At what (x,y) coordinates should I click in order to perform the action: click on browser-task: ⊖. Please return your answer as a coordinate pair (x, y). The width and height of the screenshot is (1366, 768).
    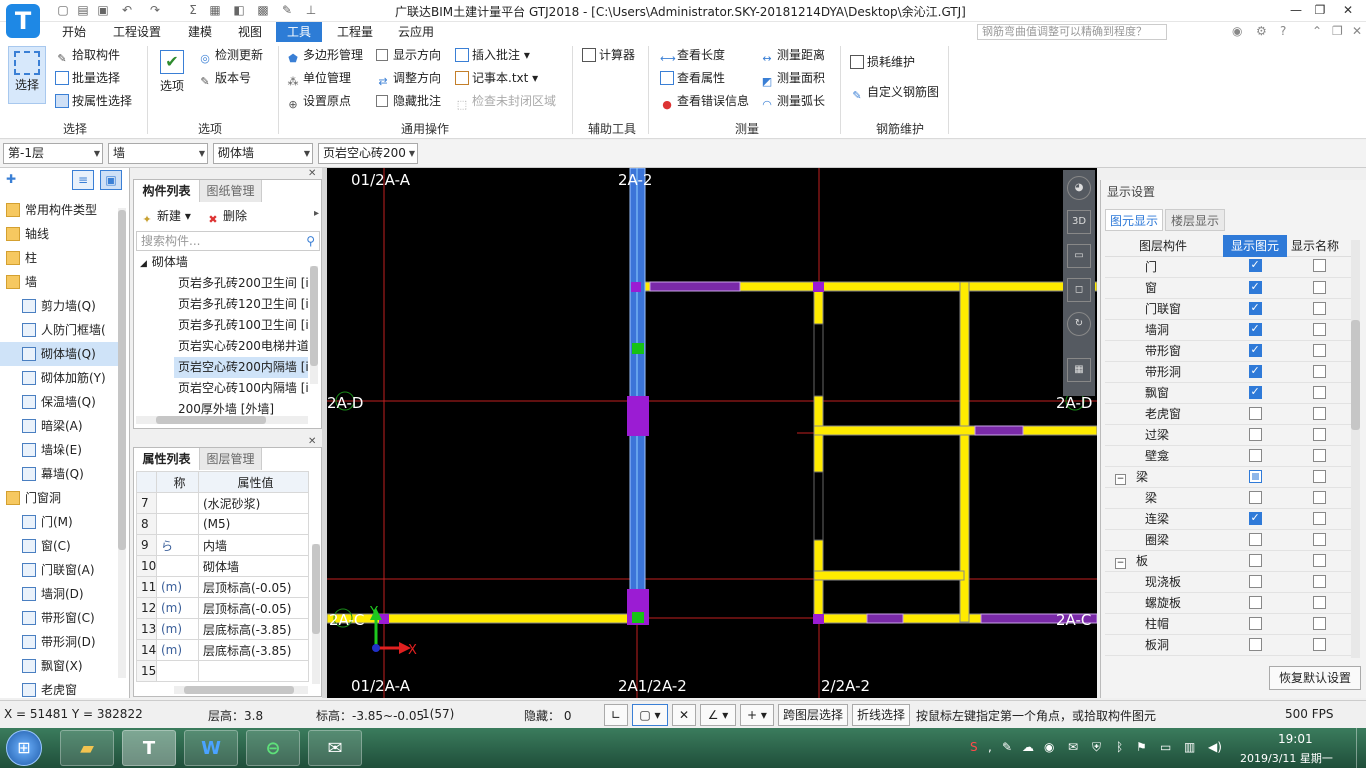
    Looking at the image, I should click on (273, 748).